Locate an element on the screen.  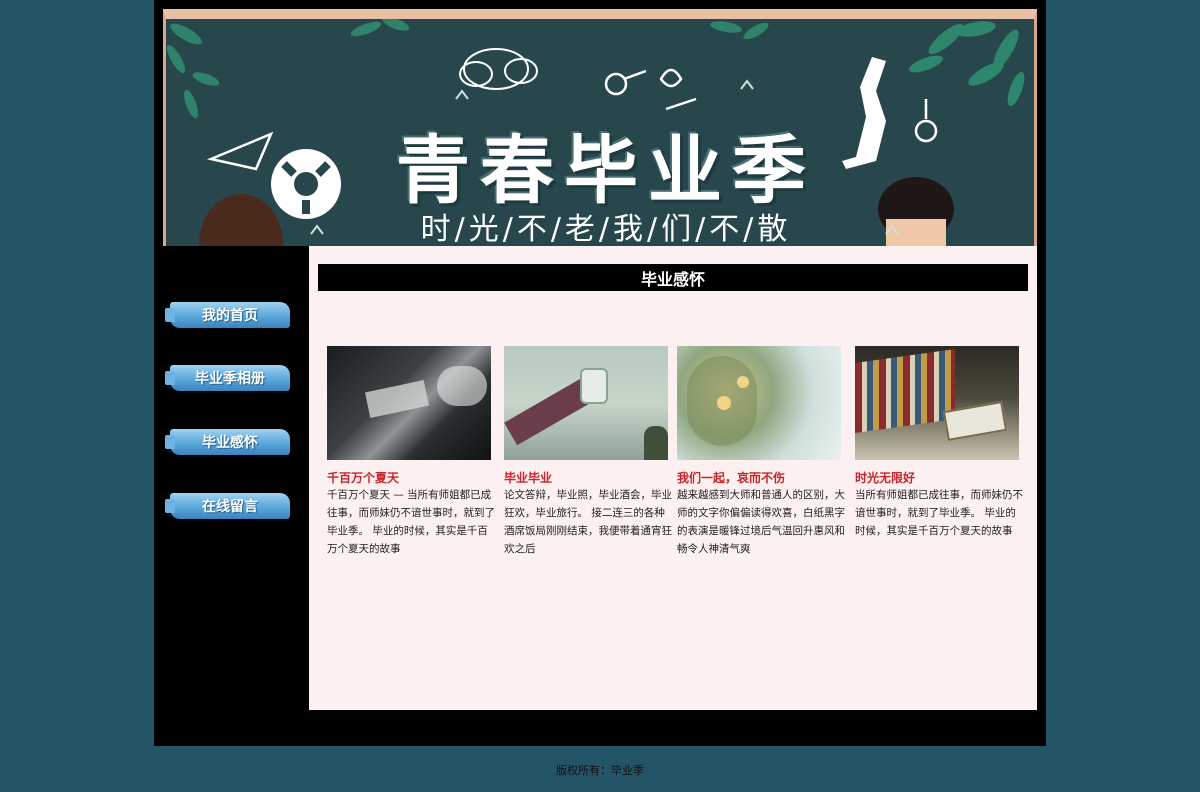
footer-copyright: 版权所有：毕业季 is located at coordinates (600, 770).